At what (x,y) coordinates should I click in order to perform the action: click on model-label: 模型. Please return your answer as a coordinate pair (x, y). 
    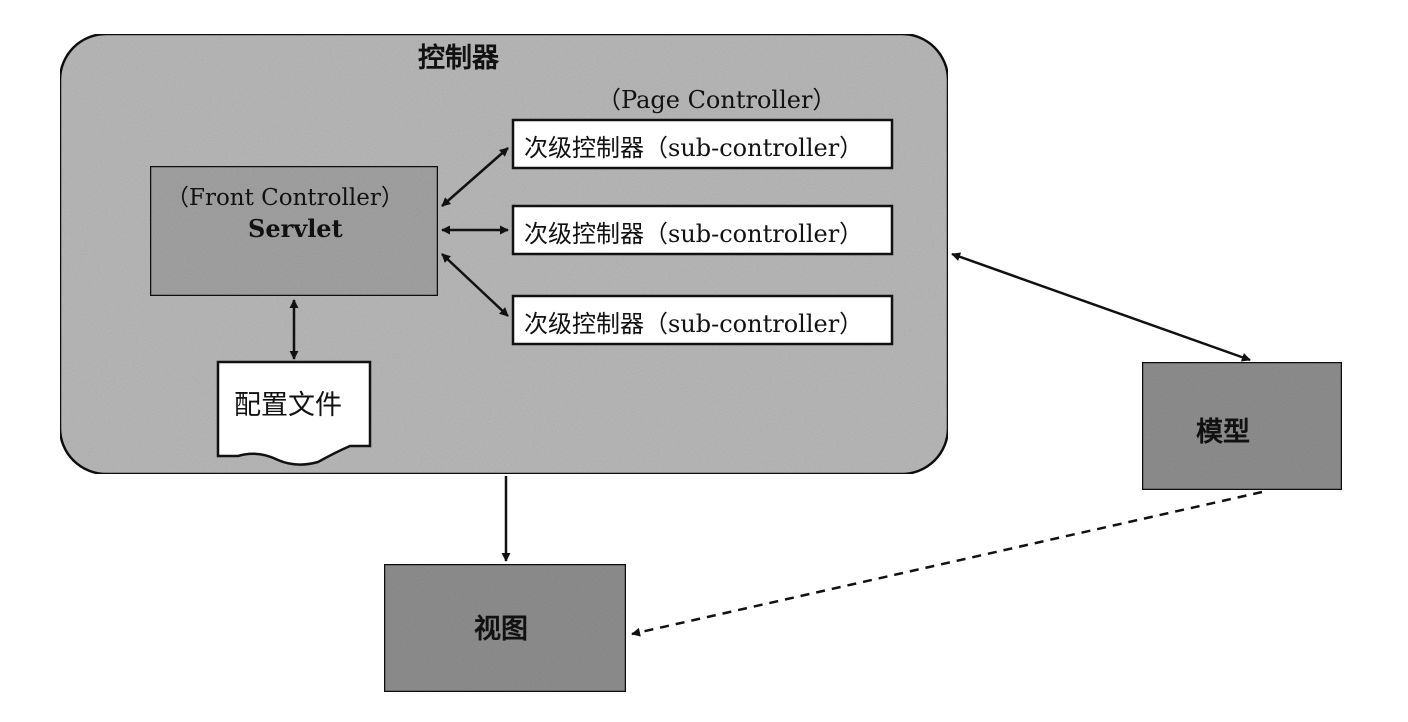
    Looking at the image, I should click on (1223, 432).